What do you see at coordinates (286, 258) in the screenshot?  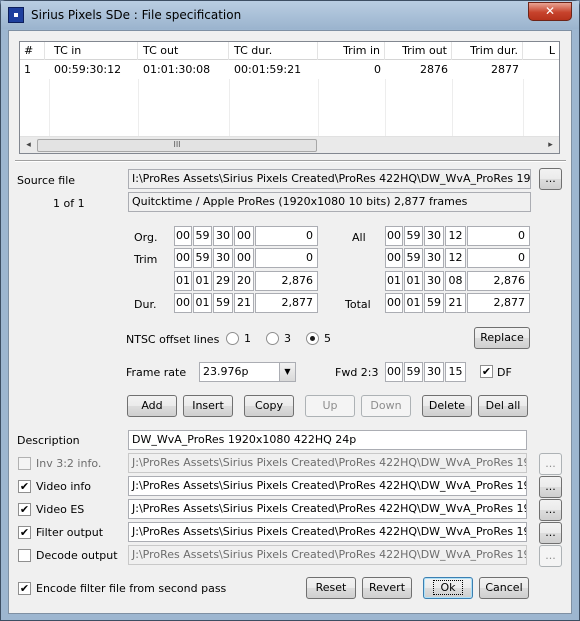 I see `trim-frames: 0` at bounding box center [286, 258].